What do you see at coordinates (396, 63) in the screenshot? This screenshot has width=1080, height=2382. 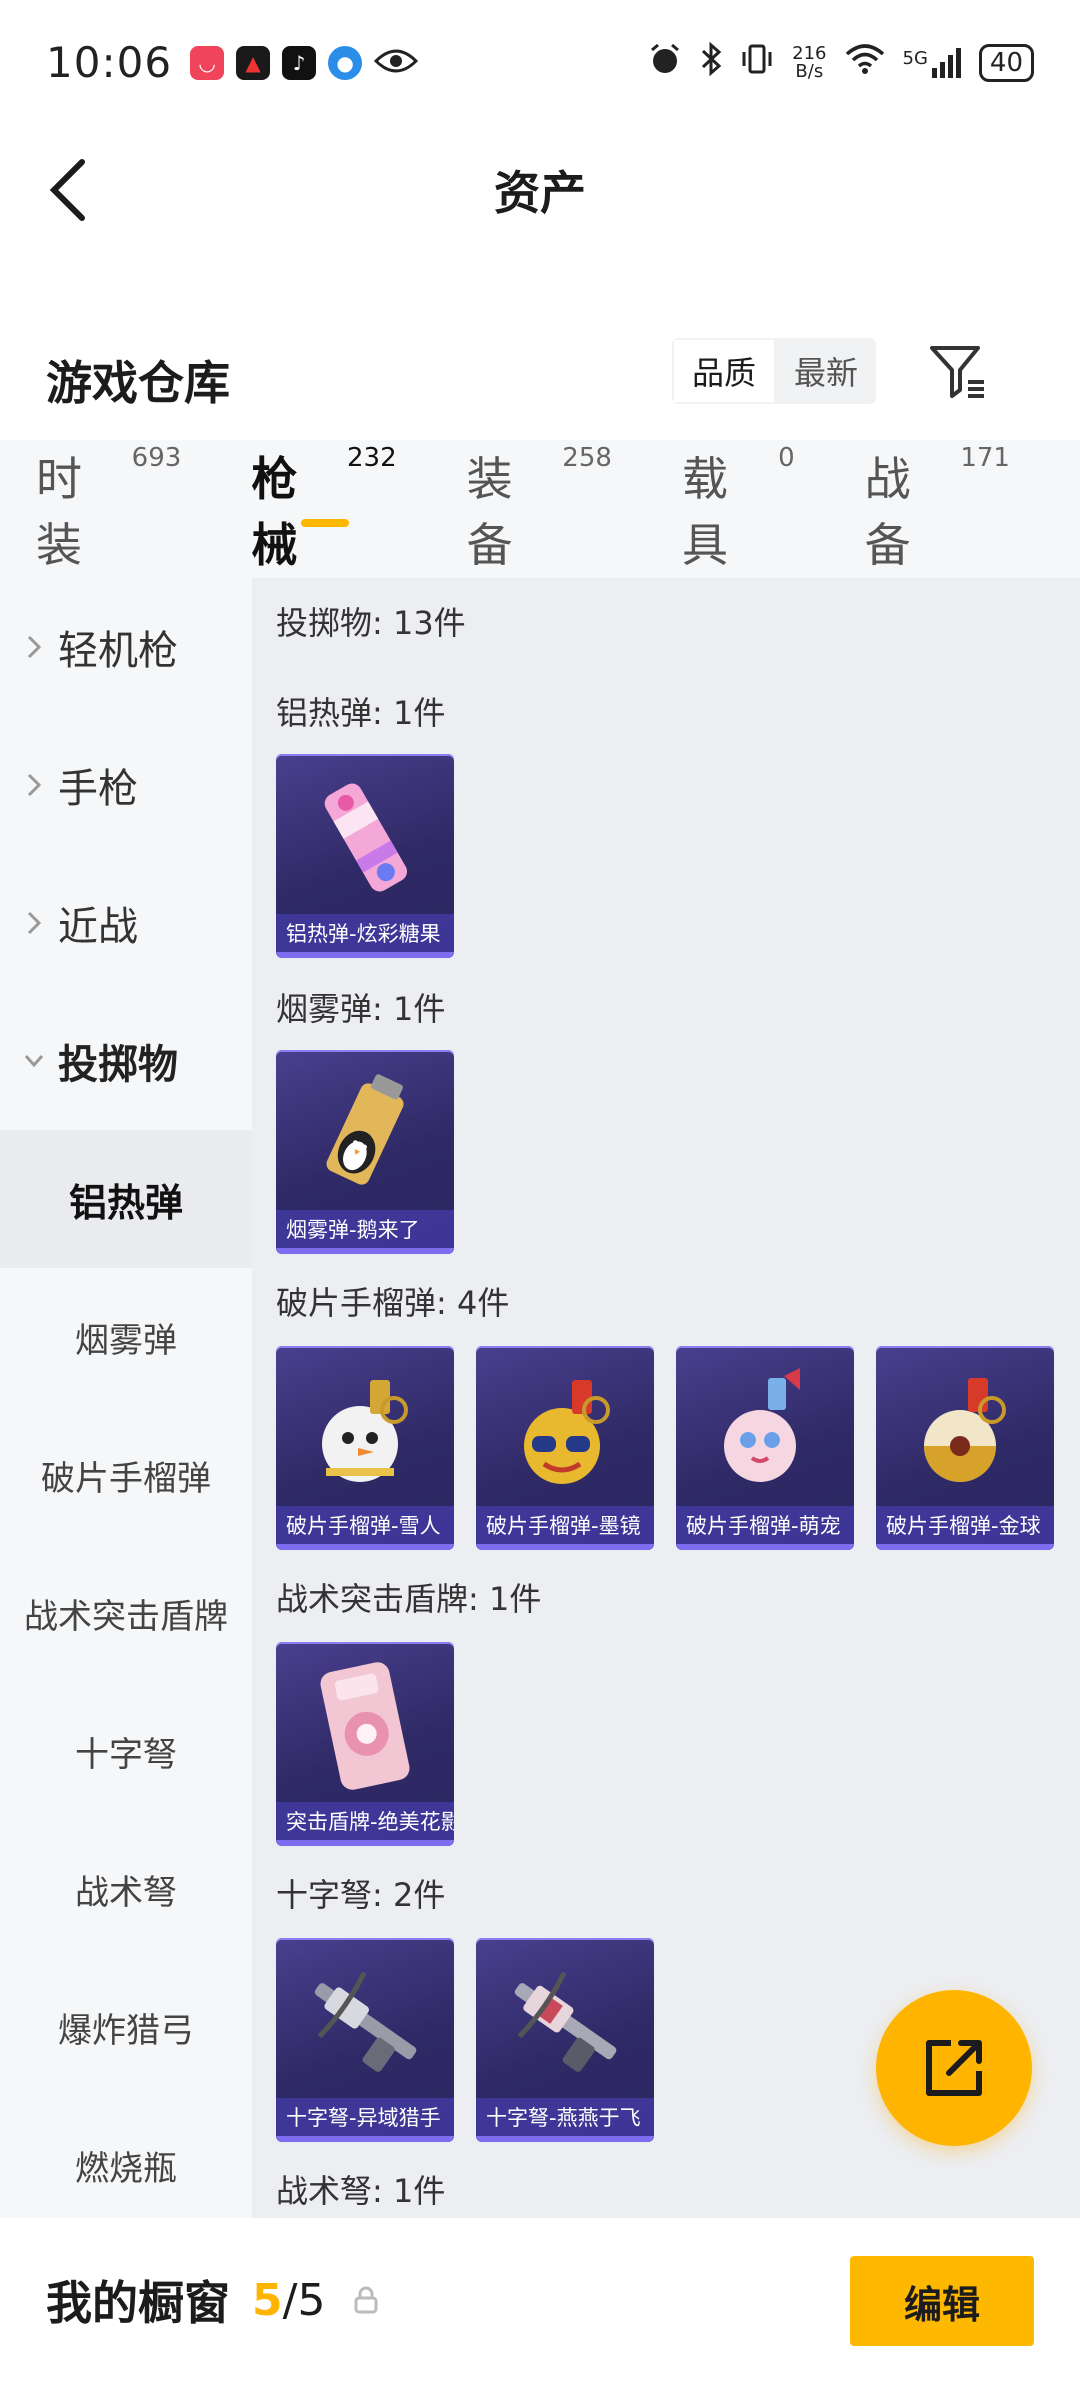 I see `eye-icon` at bounding box center [396, 63].